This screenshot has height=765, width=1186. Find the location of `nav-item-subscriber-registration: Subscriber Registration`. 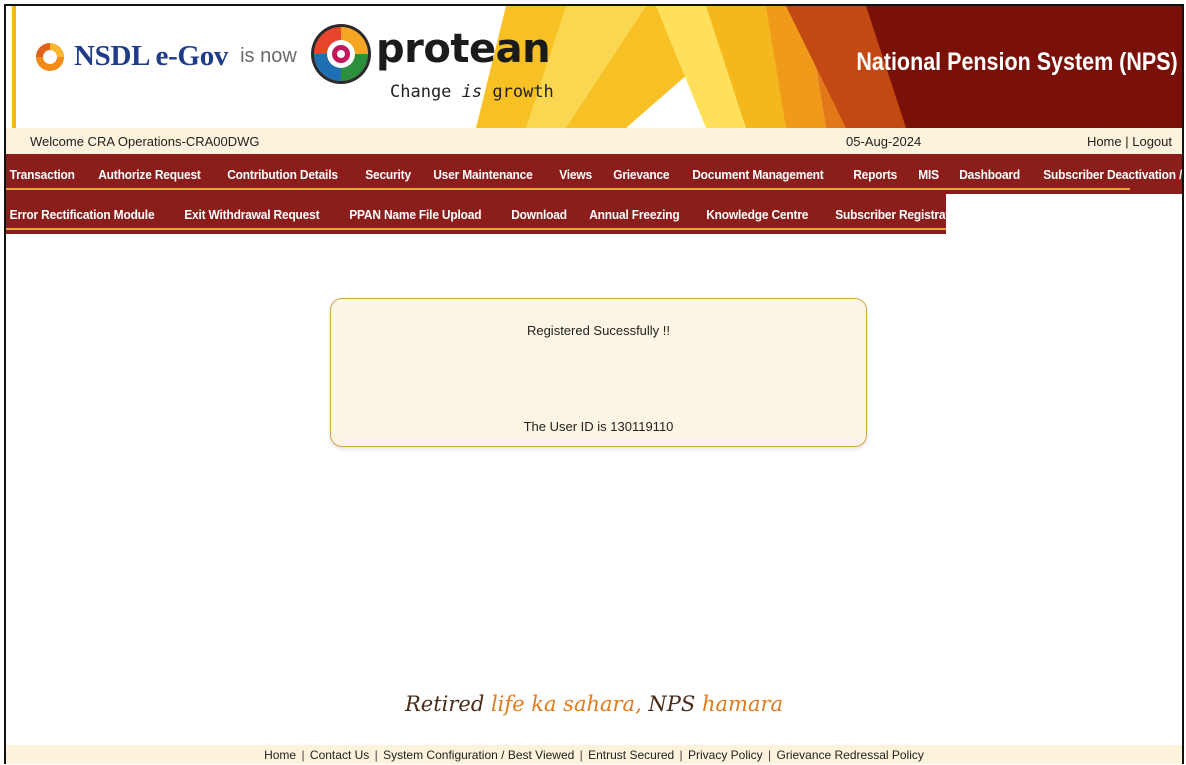

nav-item-subscriber-registration: Subscriber Registration is located at coordinates (900, 214).